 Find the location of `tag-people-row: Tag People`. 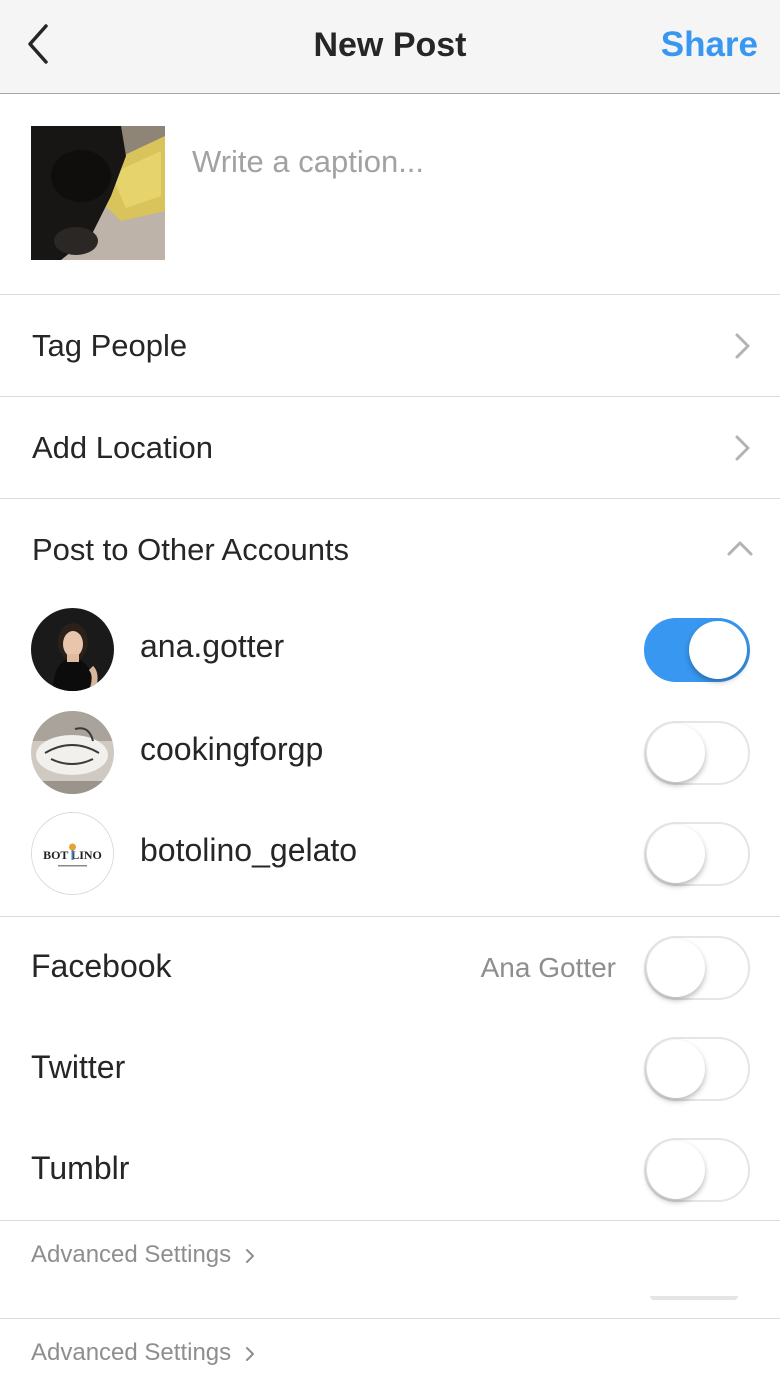

tag-people-row: Tag People is located at coordinates (390, 346).